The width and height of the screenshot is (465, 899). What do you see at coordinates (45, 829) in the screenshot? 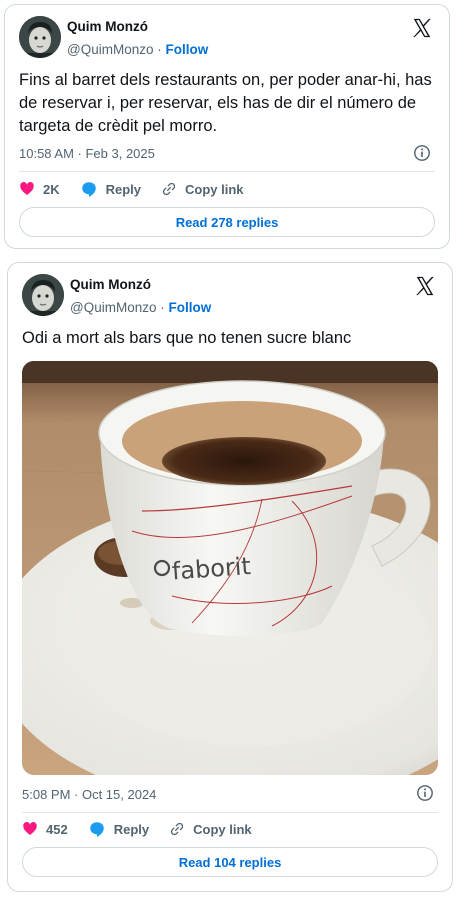
I see `like-button: 452` at bounding box center [45, 829].